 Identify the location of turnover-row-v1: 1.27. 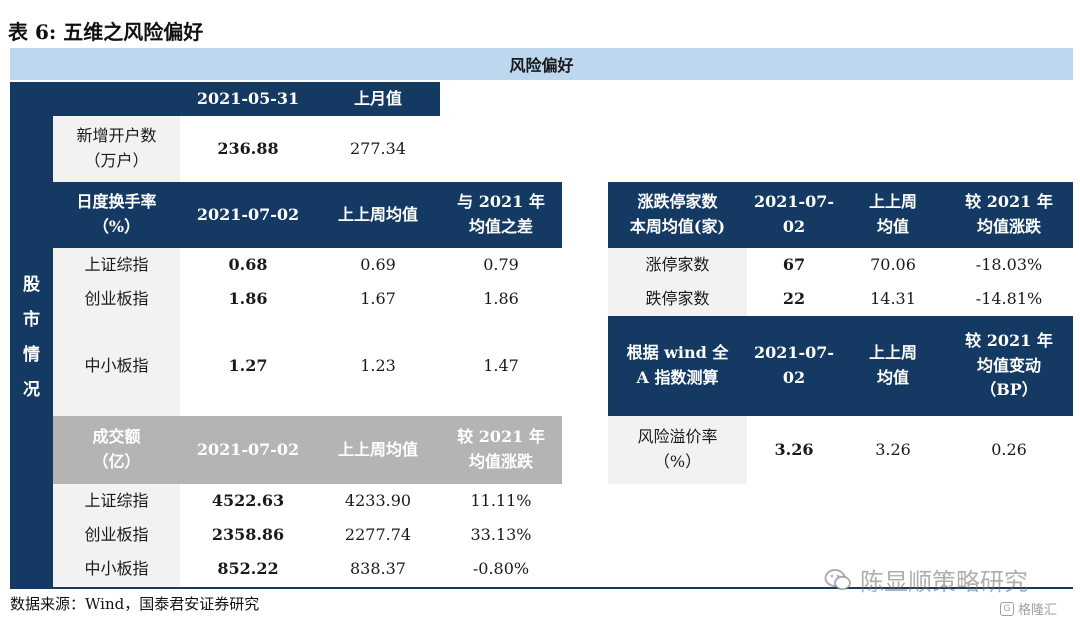
(248, 365).